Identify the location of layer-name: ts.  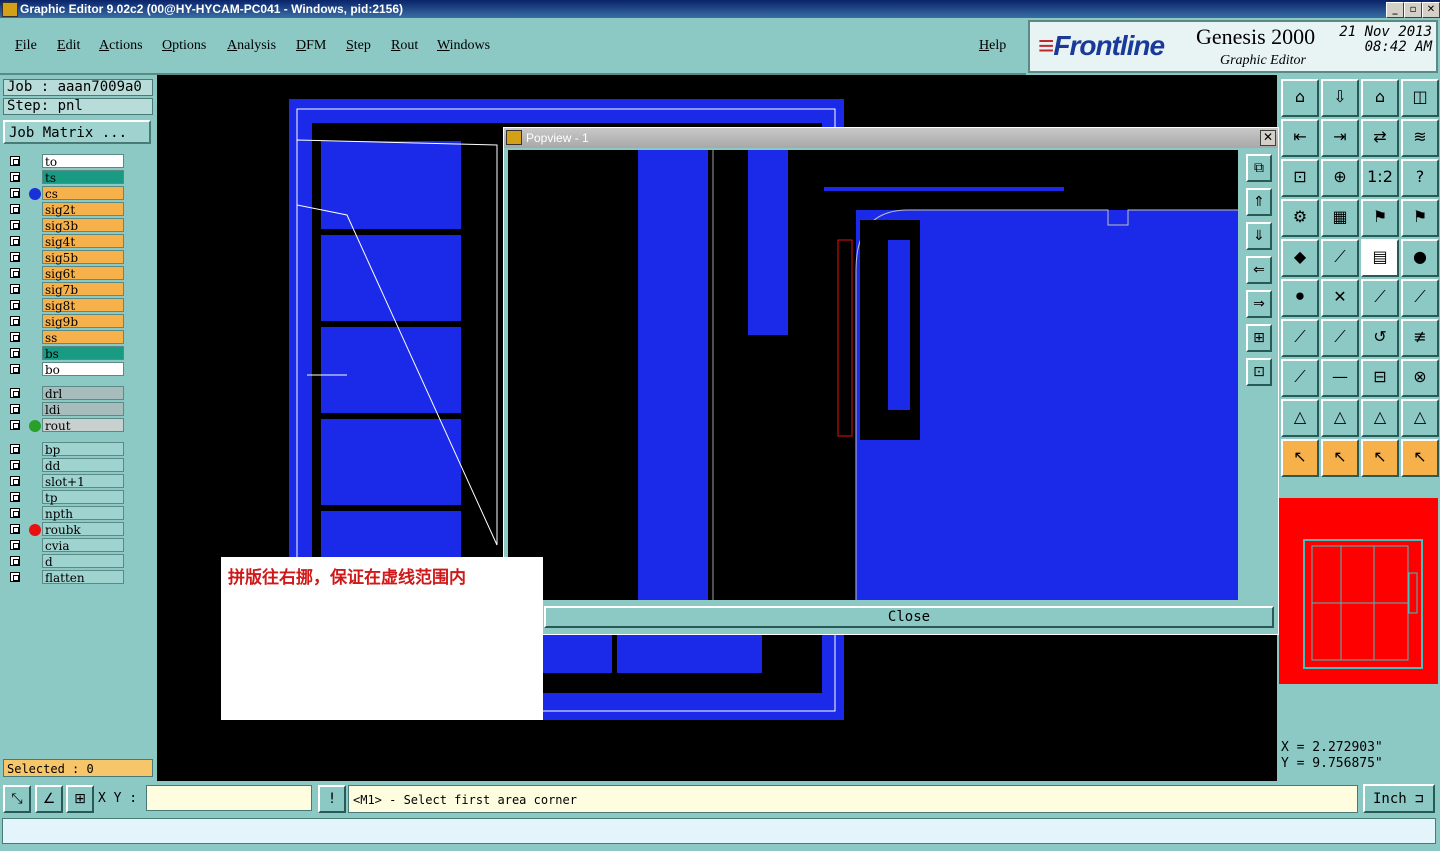
(83, 177).